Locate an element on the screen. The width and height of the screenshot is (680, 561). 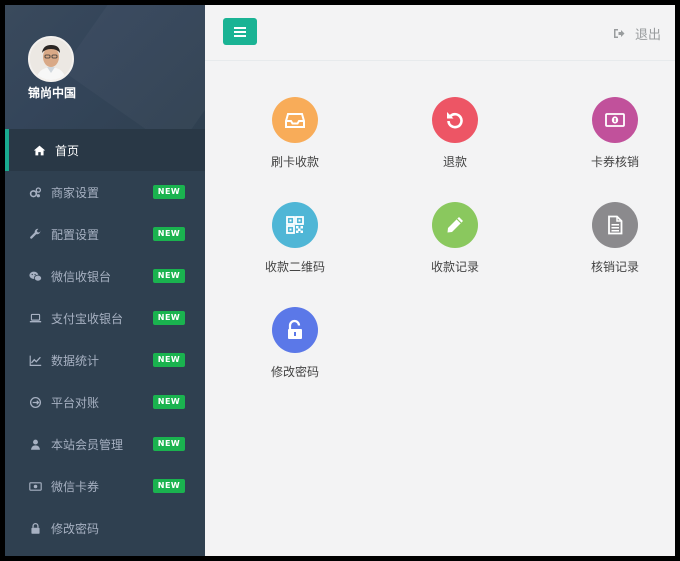
tile-label: 收款二维码 is located at coordinates (294, 267).